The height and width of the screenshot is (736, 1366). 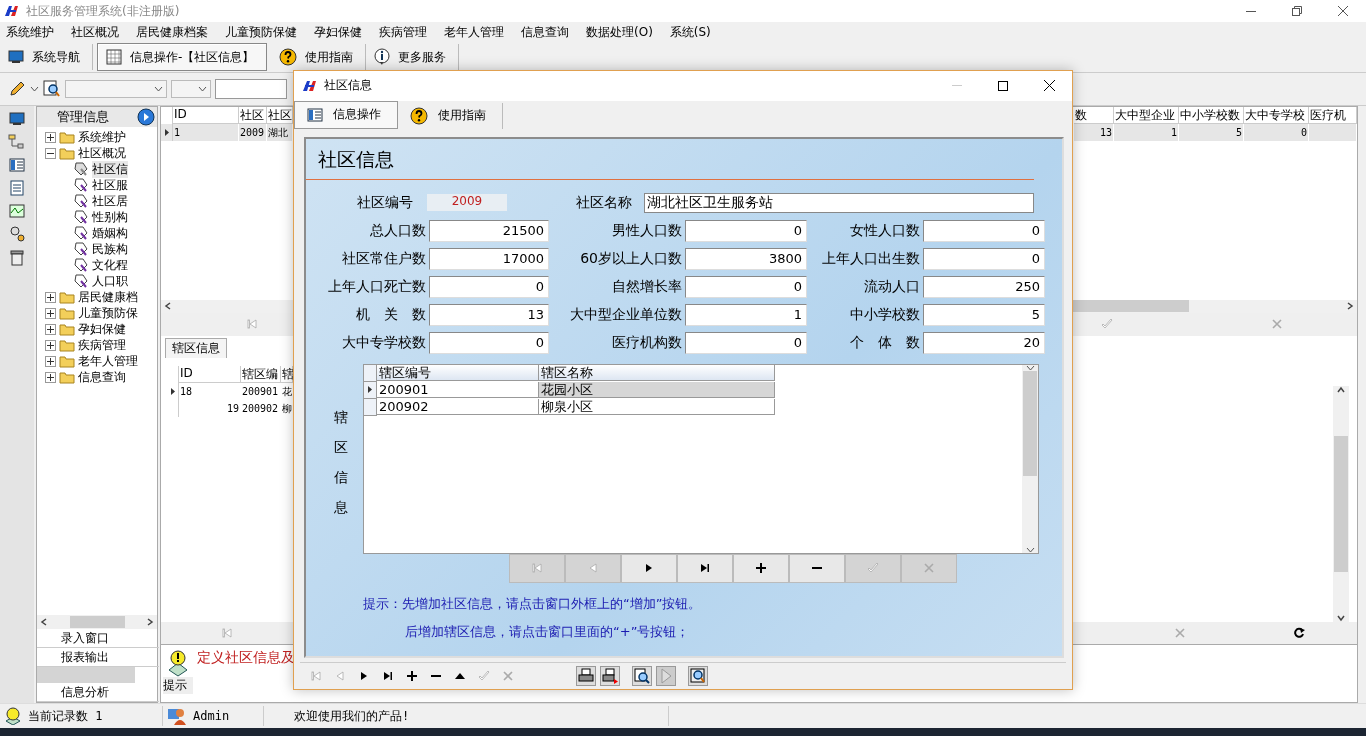 What do you see at coordinates (261, 391) in the screenshot?
I see `table-cell: 200901` at bounding box center [261, 391].